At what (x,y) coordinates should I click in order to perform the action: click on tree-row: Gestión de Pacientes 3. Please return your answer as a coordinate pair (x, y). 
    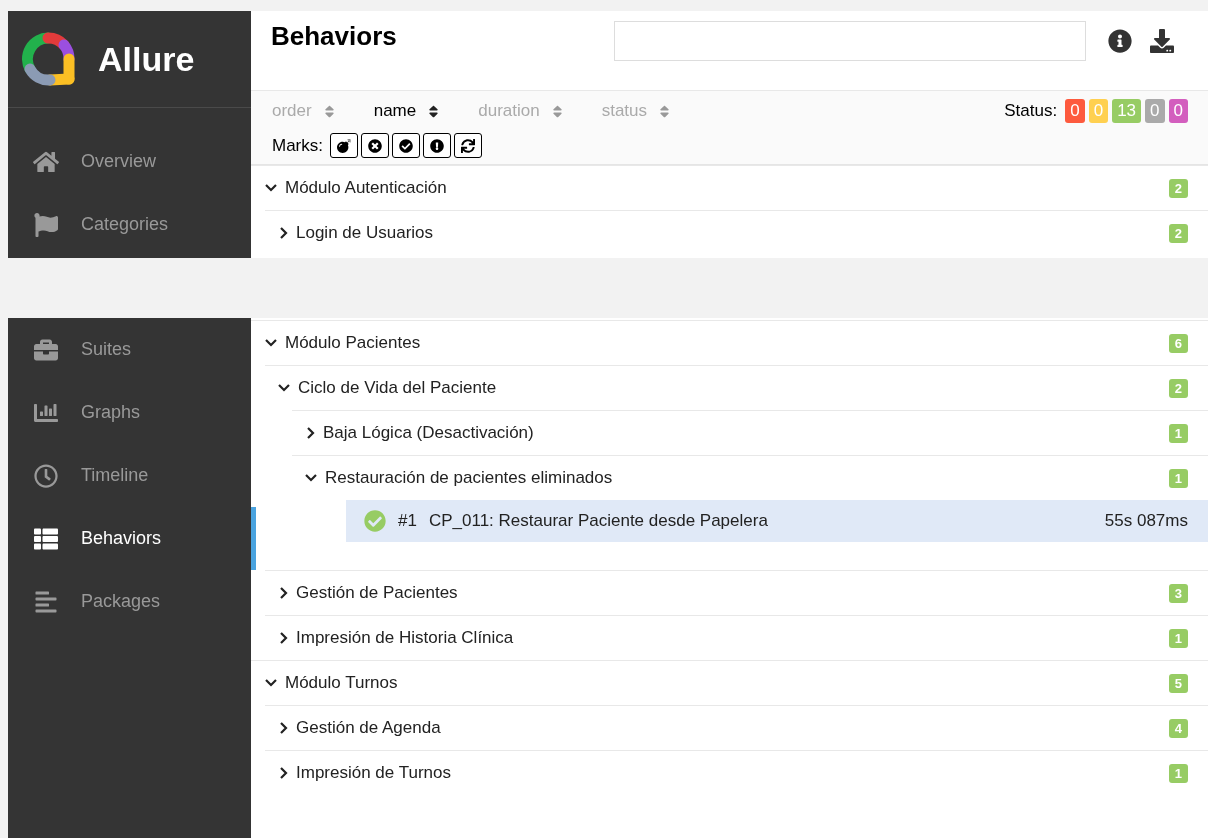
    Looking at the image, I should click on (736, 592).